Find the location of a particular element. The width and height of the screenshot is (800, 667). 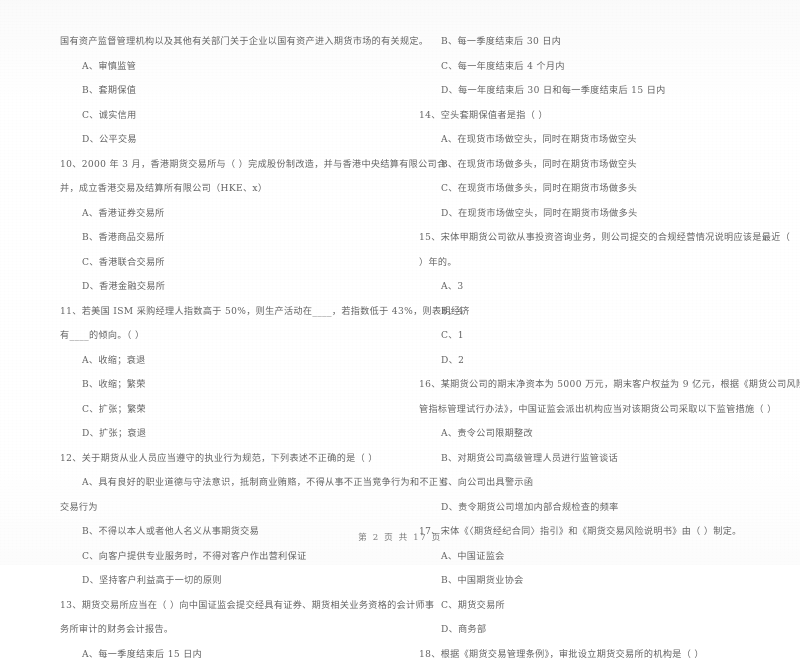

option-item: A、在现货市场做空头，同时在期货市场做空头 is located at coordinates (584, 140).